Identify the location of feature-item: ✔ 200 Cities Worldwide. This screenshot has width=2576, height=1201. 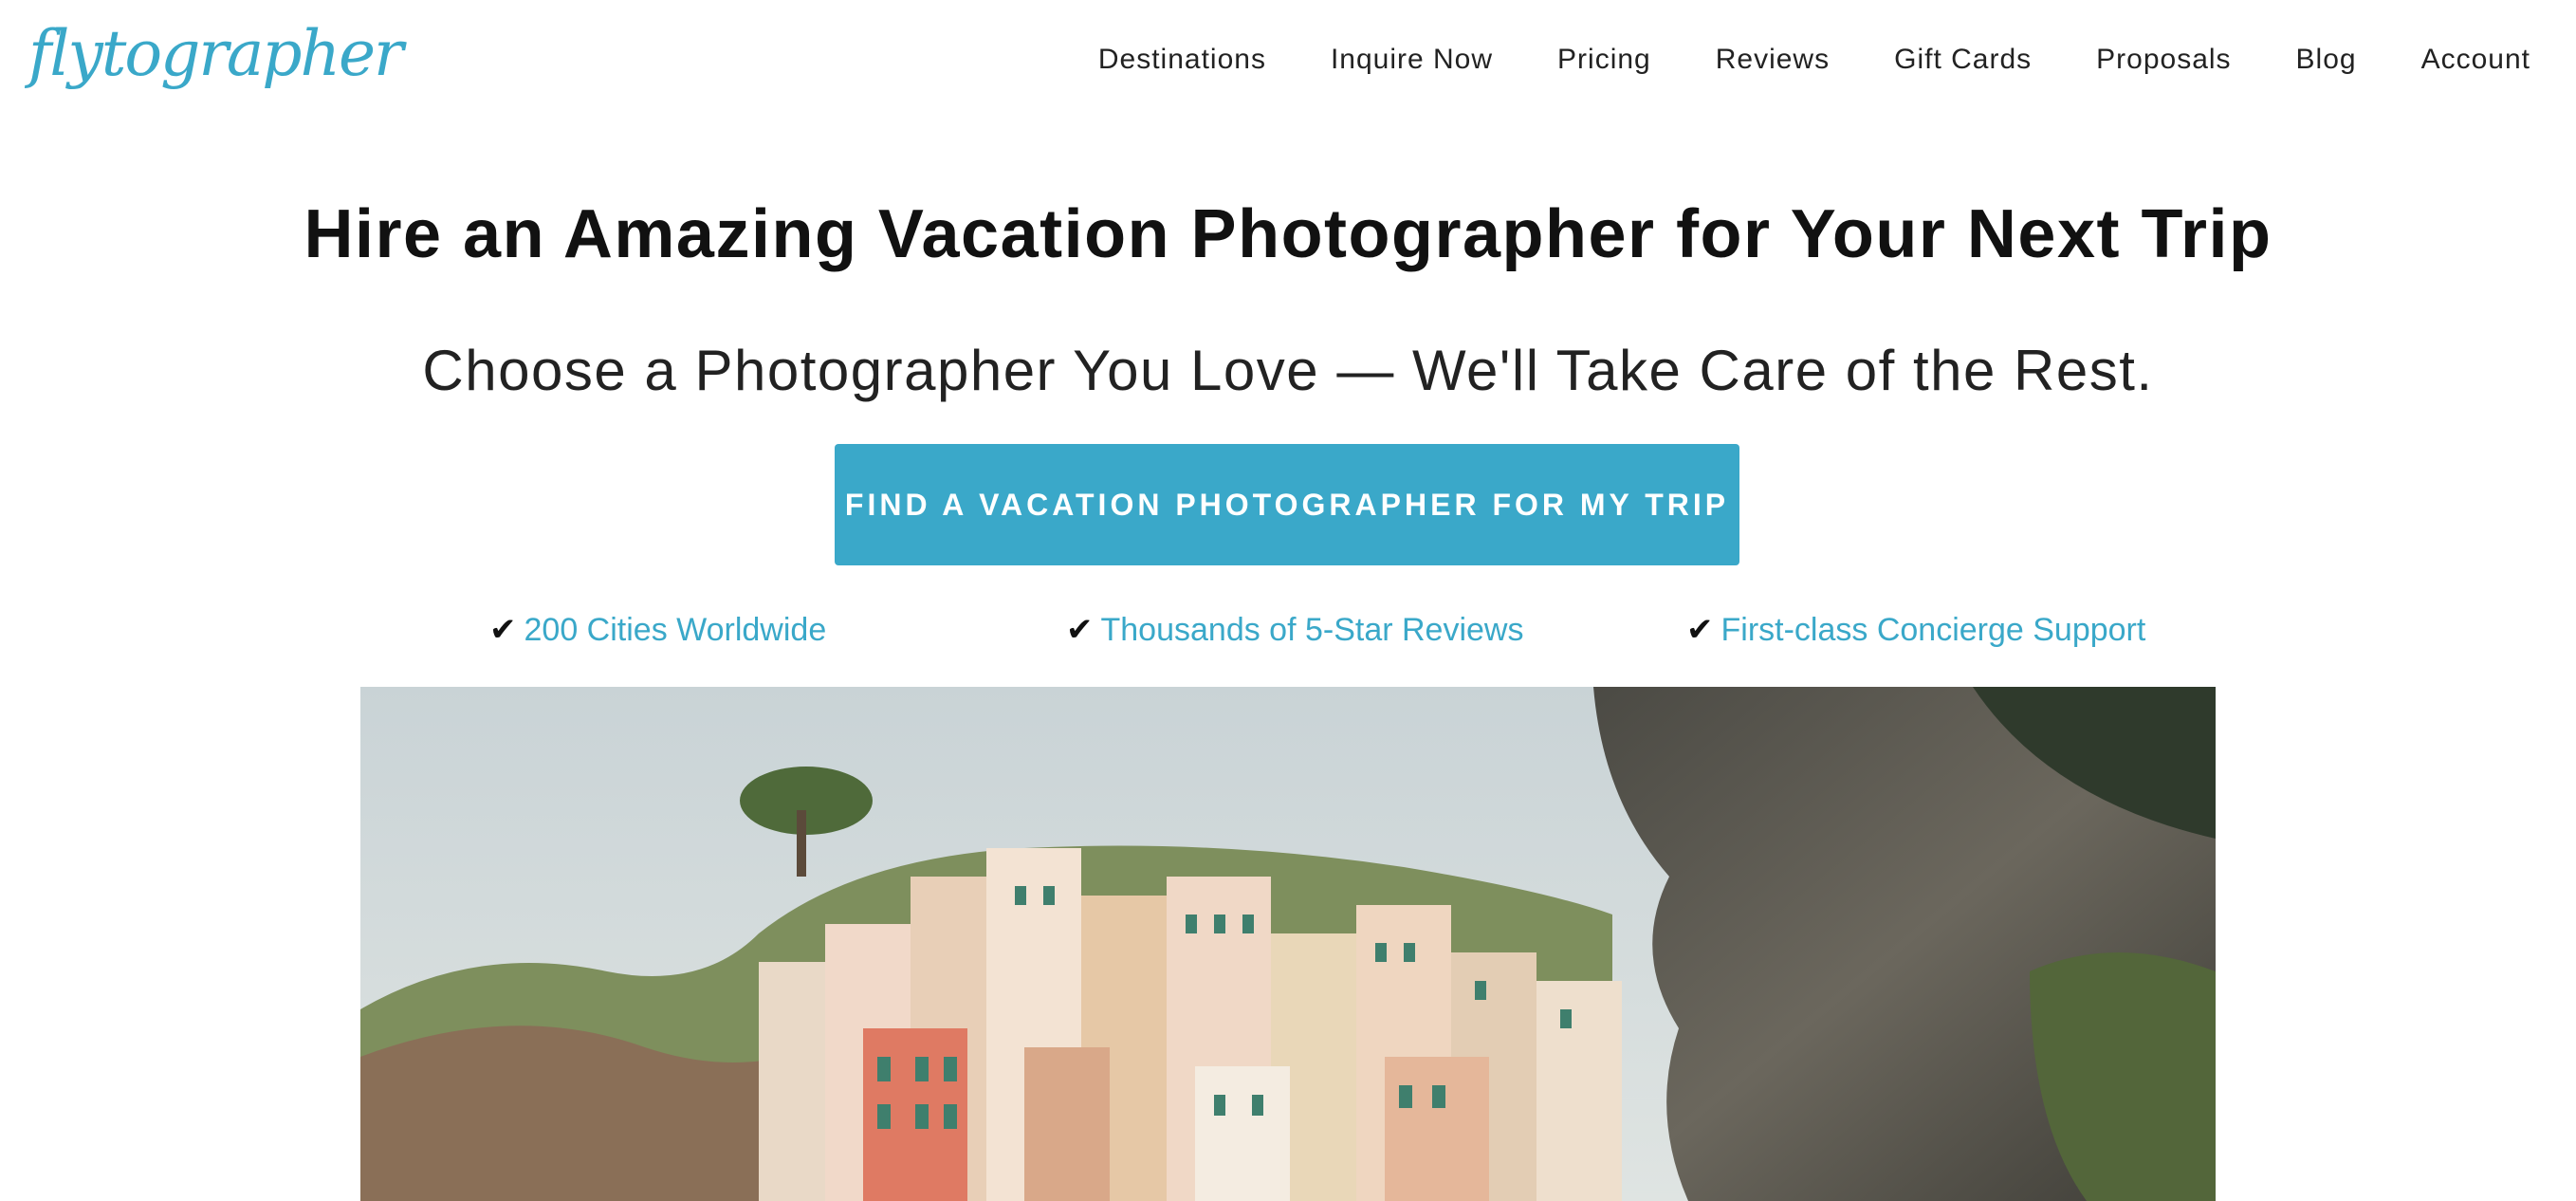
(657, 630).